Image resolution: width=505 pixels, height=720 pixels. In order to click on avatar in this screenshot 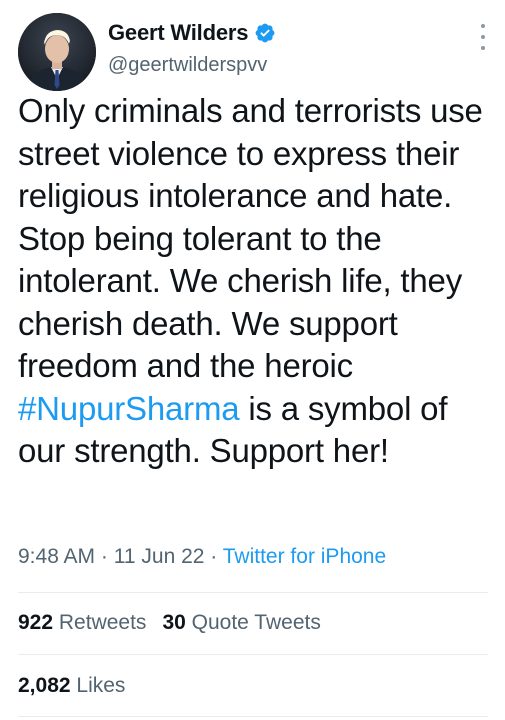, I will do `click(57, 52)`.